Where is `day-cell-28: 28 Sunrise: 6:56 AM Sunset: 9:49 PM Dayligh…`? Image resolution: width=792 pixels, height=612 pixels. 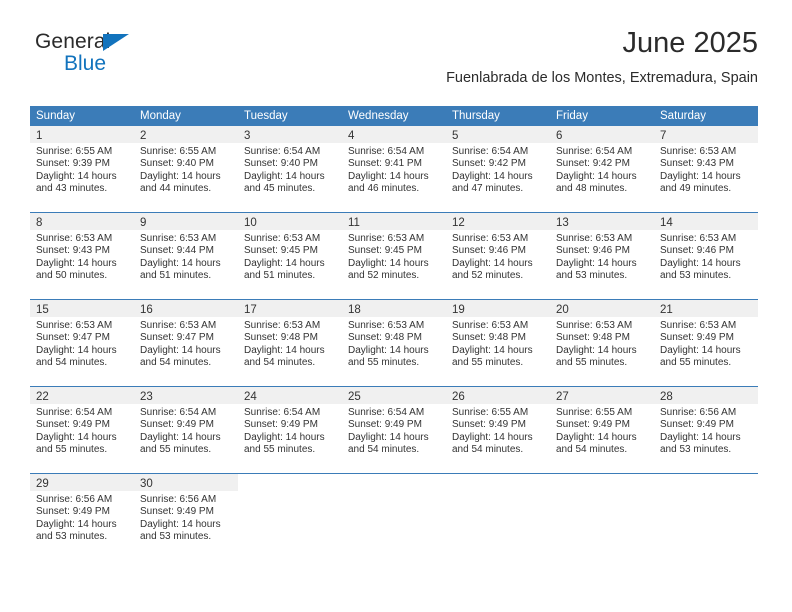 day-cell-28: 28 Sunrise: 6:56 AM Sunset: 9:49 PM Dayligh… is located at coordinates (706, 430).